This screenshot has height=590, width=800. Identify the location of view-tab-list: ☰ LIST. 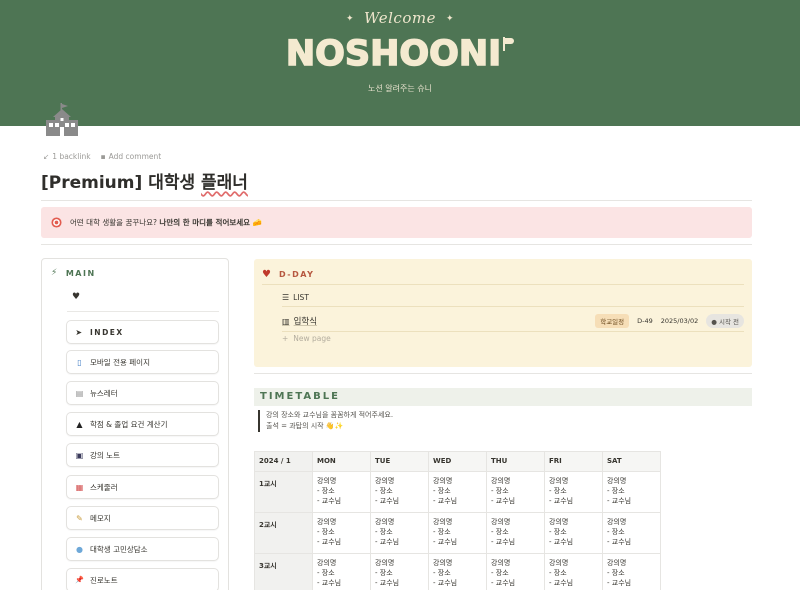
(295, 297).